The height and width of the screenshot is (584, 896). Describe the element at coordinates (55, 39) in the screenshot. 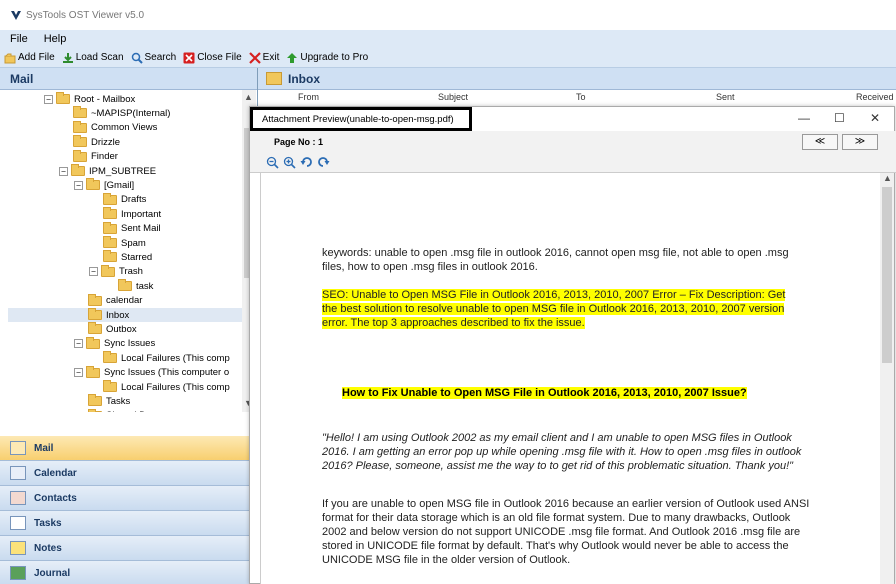

I see `menu-help: Help` at that location.